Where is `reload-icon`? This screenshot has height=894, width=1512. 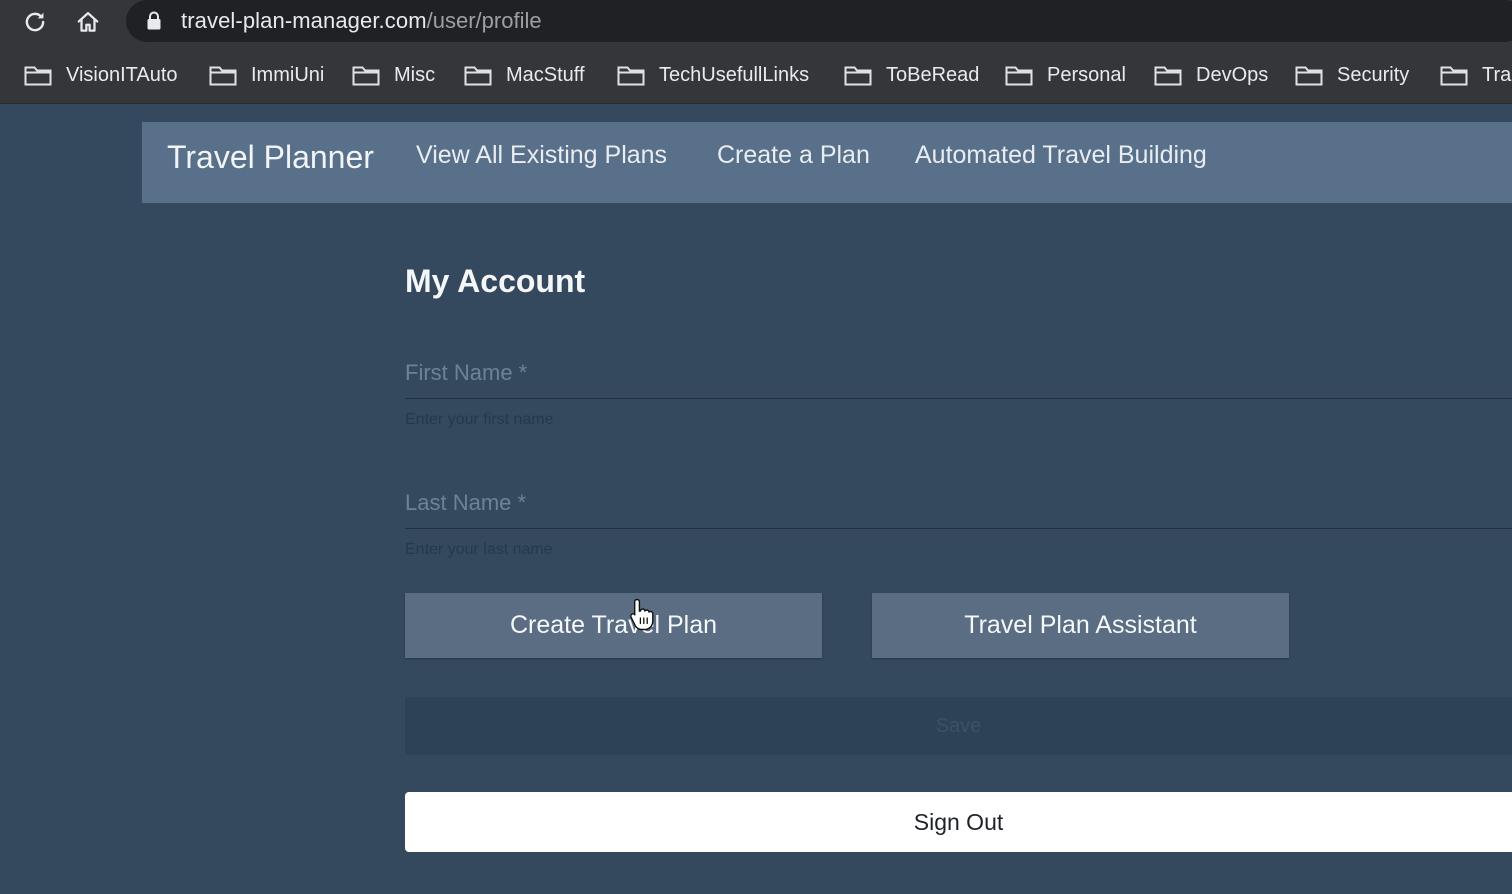 reload-icon is located at coordinates (35, 22).